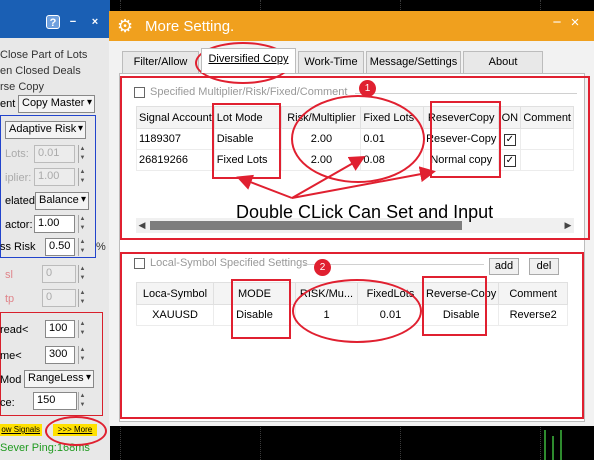 This screenshot has height=460, width=594. What do you see at coordinates (82, 177) in the screenshot?
I see `multiplier-stepper: ▲ ▼` at bounding box center [82, 177].